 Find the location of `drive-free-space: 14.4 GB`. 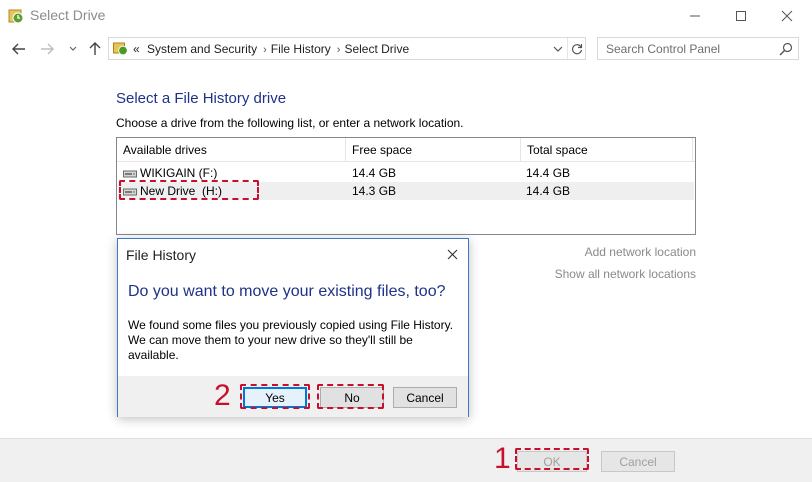

drive-free-space: 14.4 GB is located at coordinates (374, 173).